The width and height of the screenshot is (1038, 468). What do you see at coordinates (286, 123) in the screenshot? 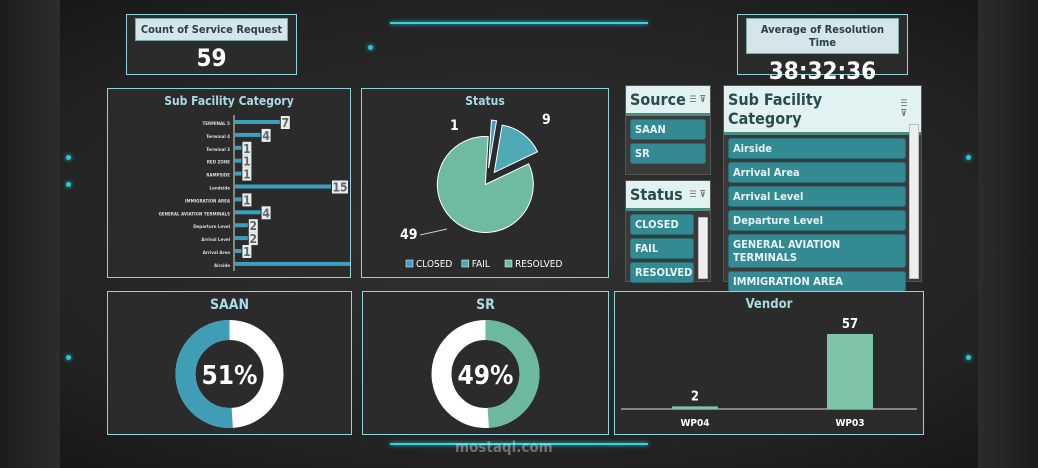
I see `data-label: 7` at bounding box center [286, 123].